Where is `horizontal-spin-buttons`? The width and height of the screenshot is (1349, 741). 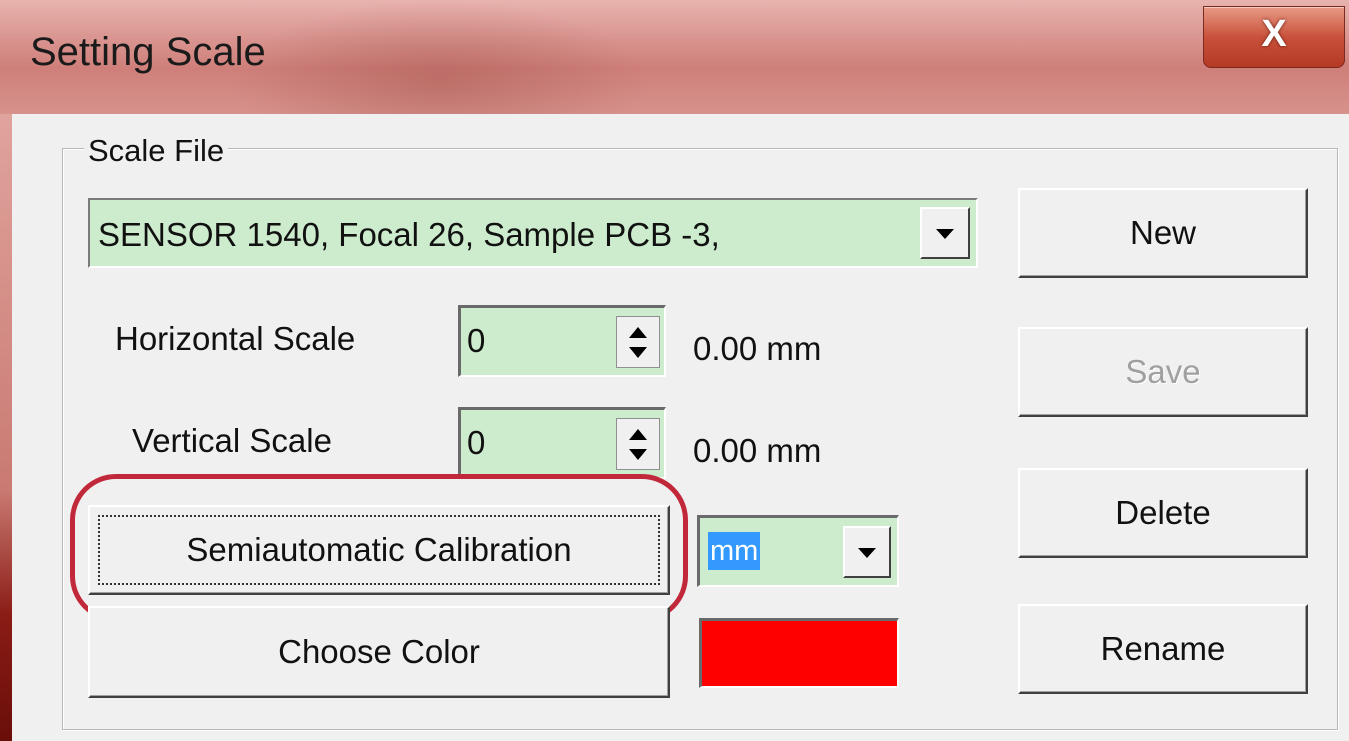 horizontal-spin-buttons is located at coordinates (638, 342).